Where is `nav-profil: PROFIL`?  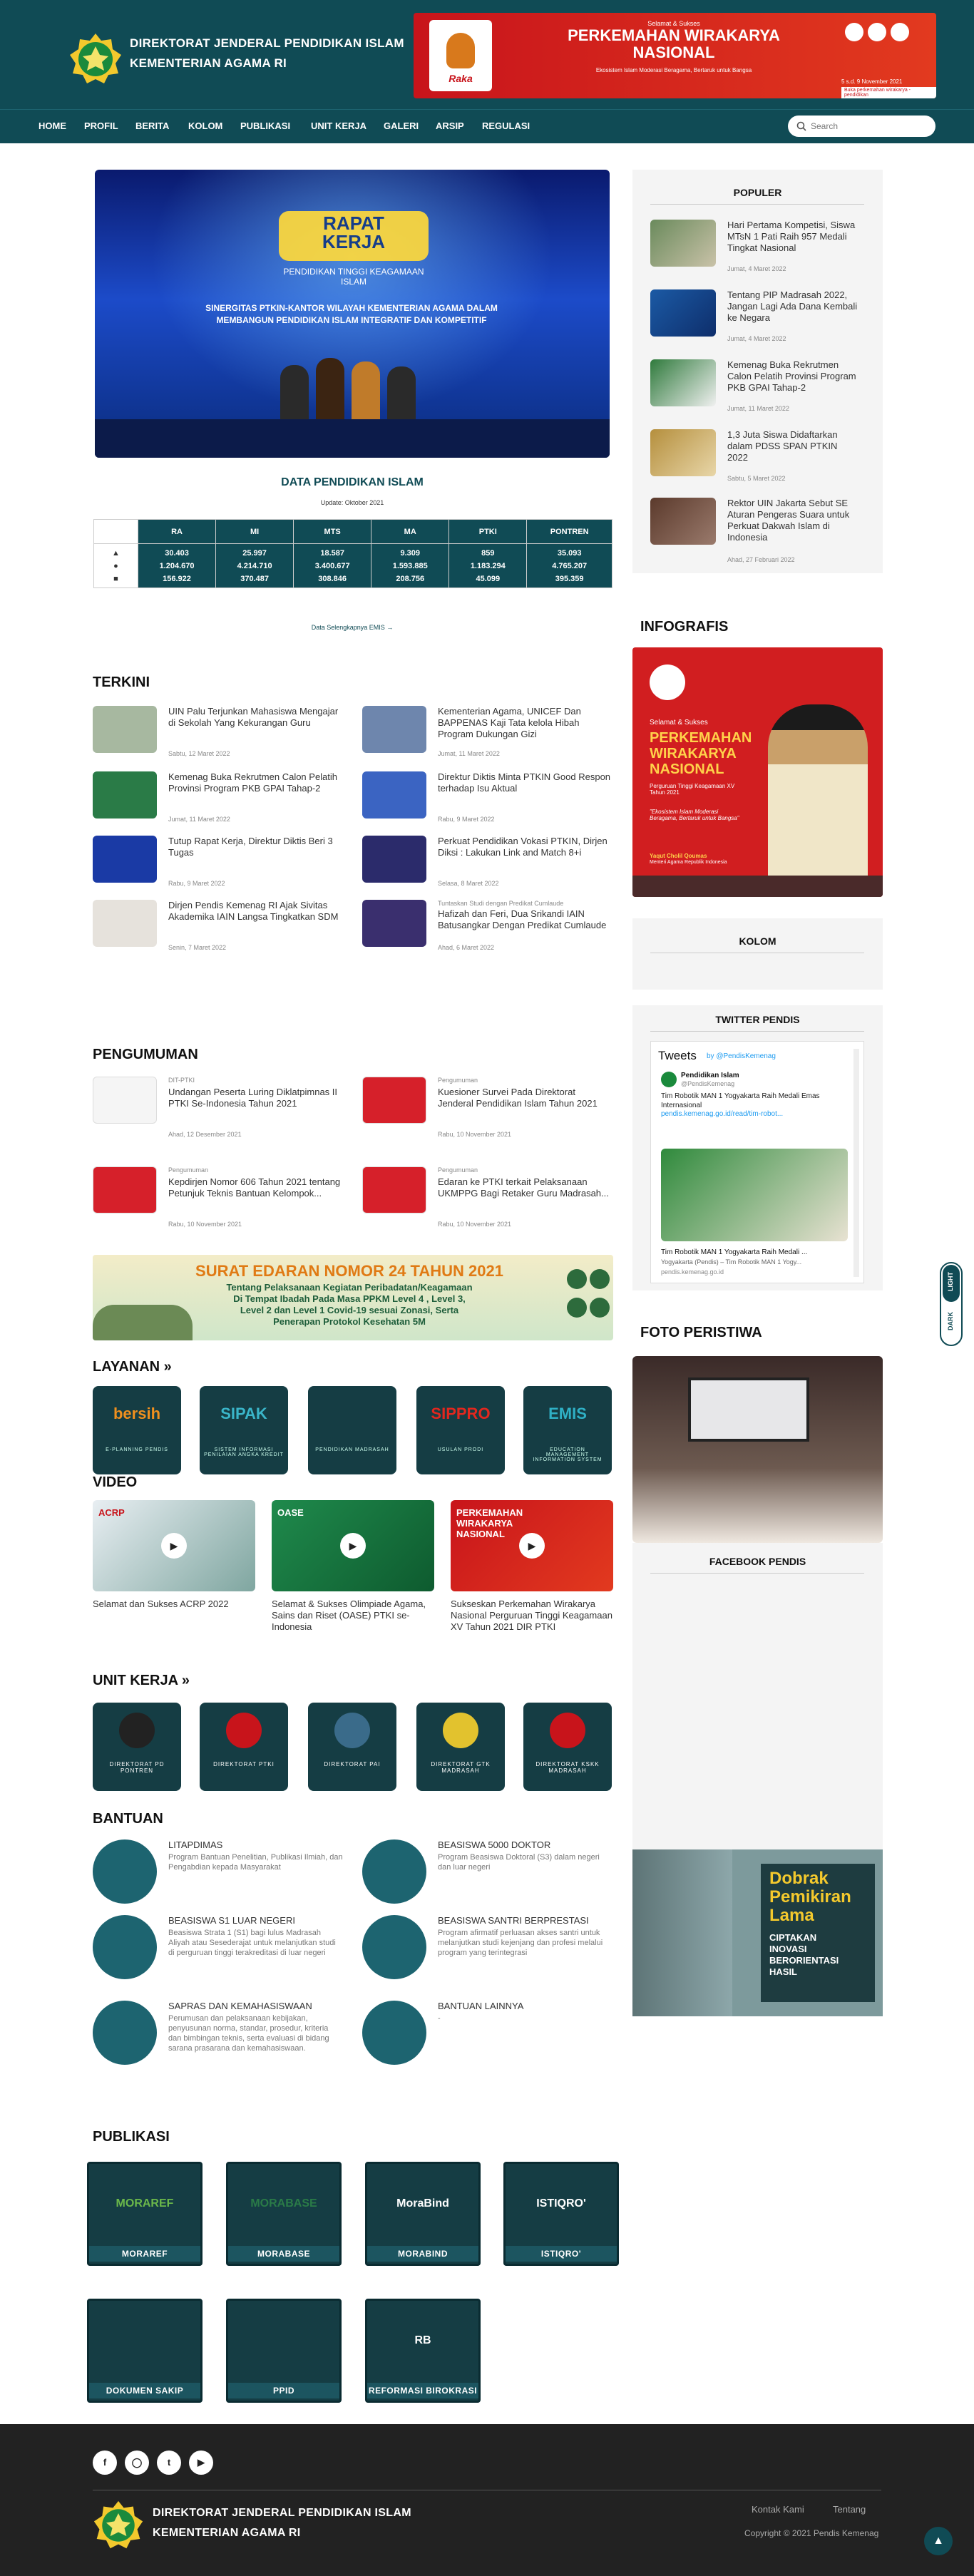
nav-profil: PROFIL is located at coordinates (101, 126).